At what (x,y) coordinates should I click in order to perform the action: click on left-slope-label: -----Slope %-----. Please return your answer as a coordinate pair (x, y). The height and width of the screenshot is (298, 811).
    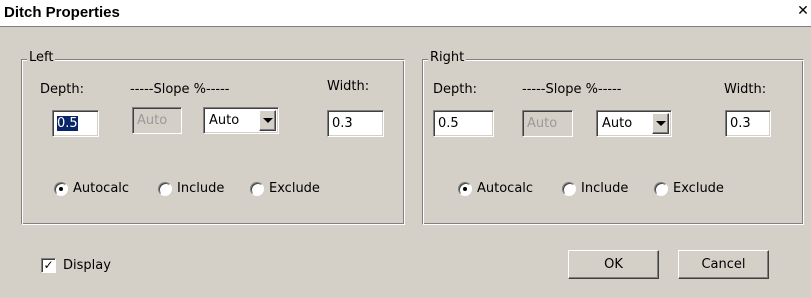
    Looking at the image, I should click on (180, 89).